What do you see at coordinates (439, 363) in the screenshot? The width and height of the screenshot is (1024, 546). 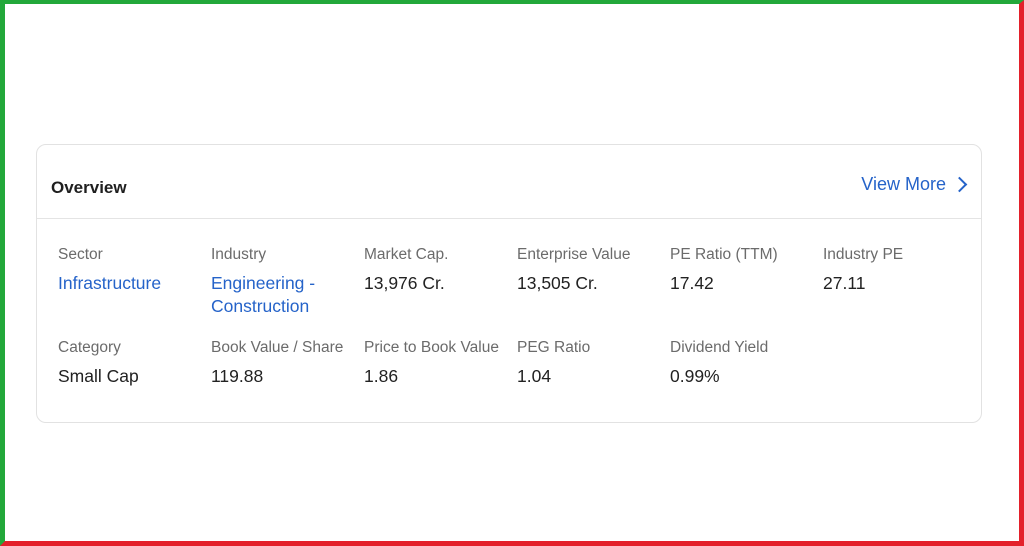 I see `metric-price-to-book: Price to Book Value 1.86` at bounding box center [439, 363].